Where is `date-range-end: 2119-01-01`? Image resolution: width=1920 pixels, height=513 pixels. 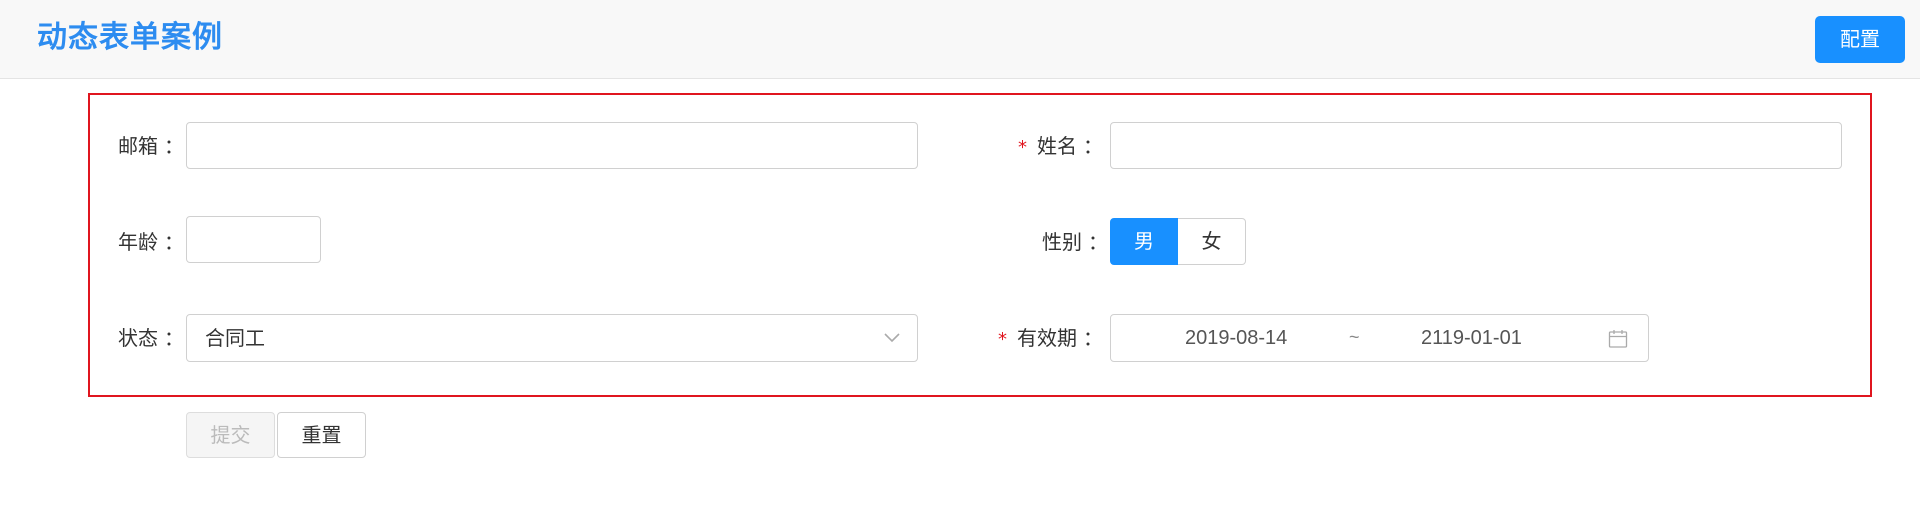 date-range-end: 2119-01-01 is located at coordinates (1471, 338).